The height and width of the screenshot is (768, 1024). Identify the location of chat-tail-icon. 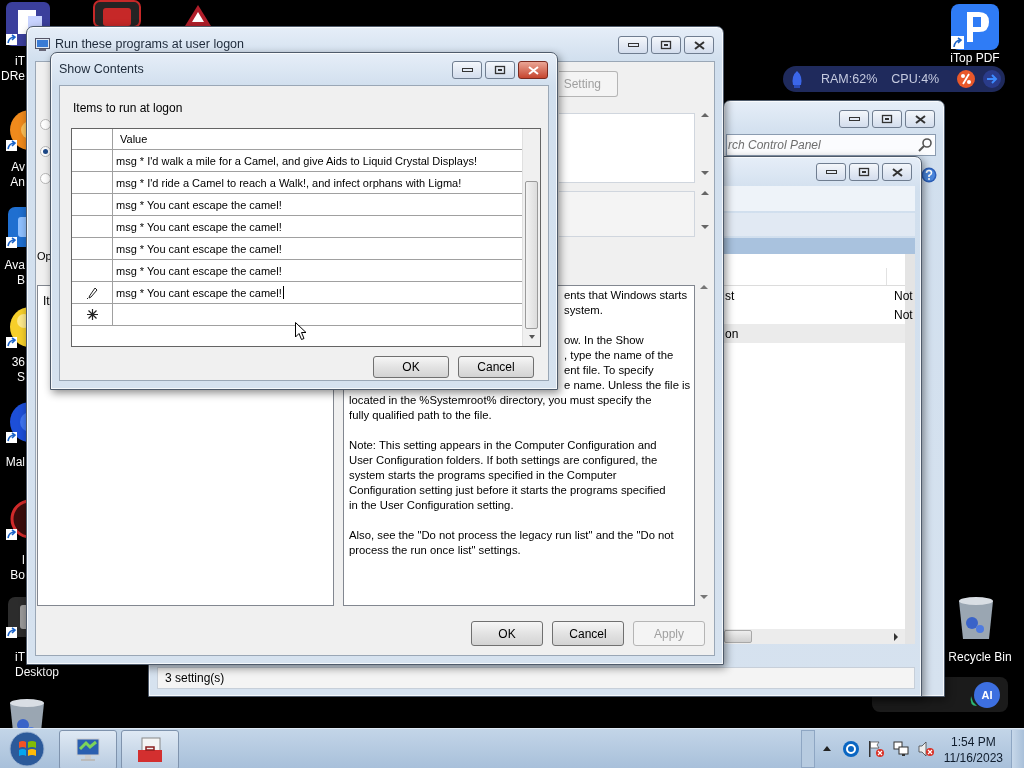
(973, 700).